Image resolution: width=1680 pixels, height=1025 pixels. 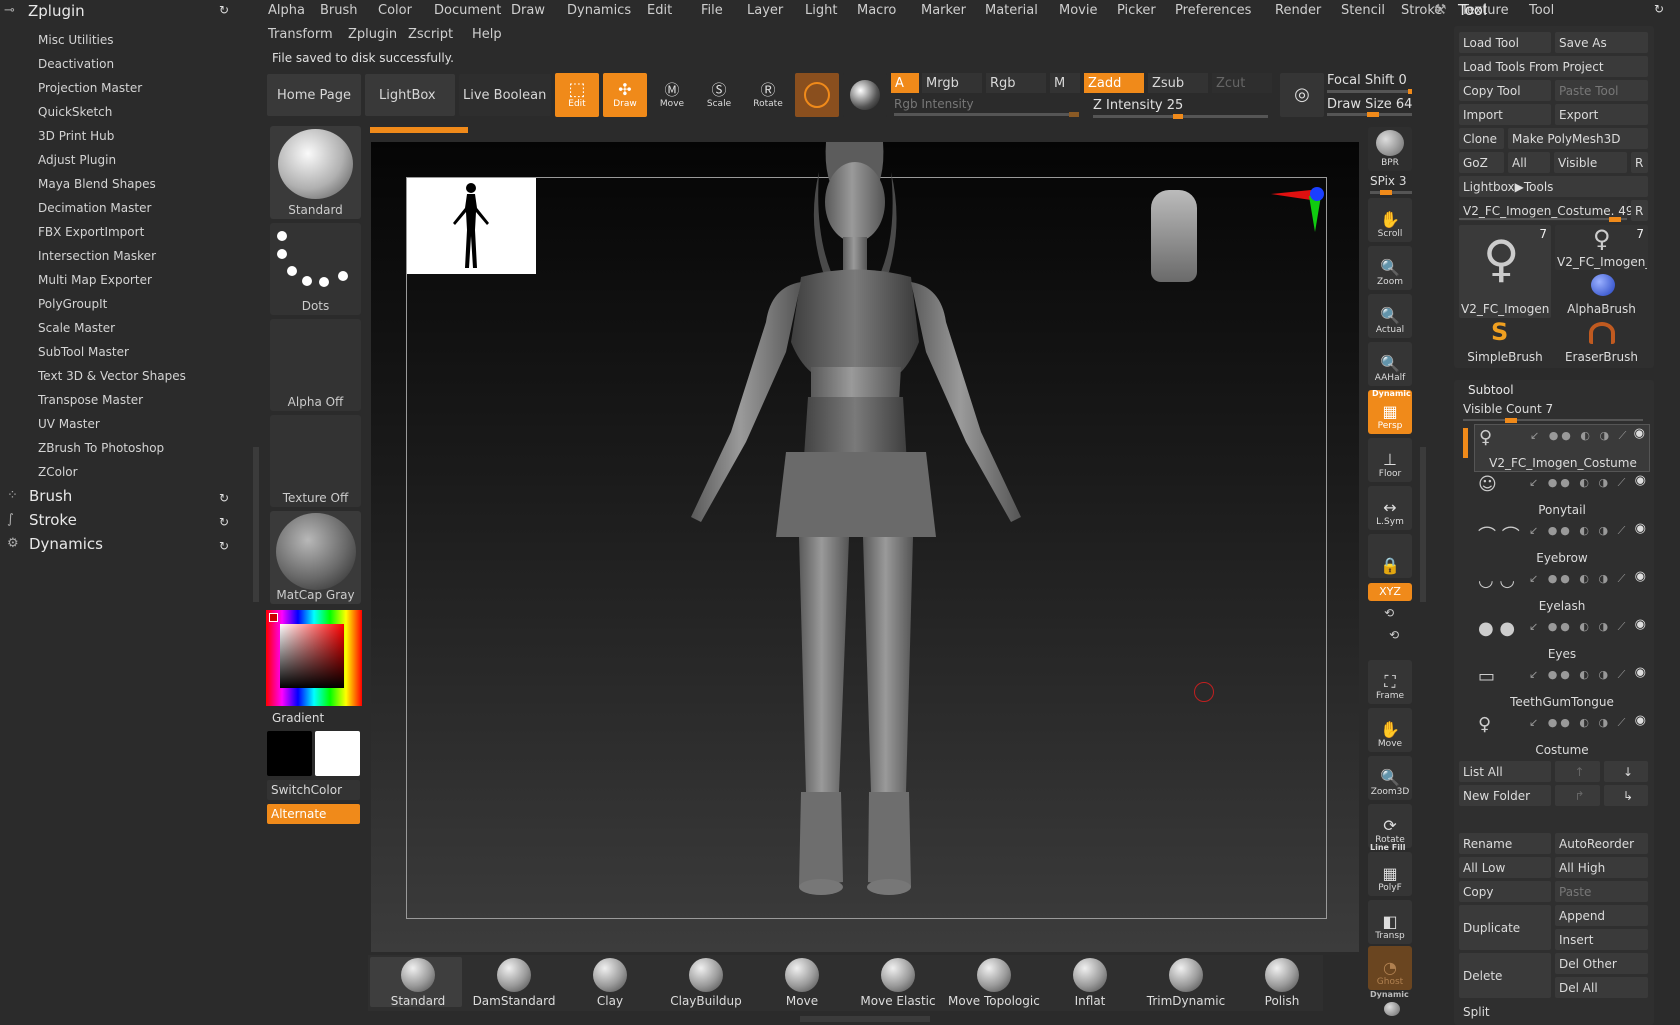 What do you see at coordinates (94, 208) in the screenshot?
I see `plugin-item: Decimation Master` at bounding box center [94, 208].